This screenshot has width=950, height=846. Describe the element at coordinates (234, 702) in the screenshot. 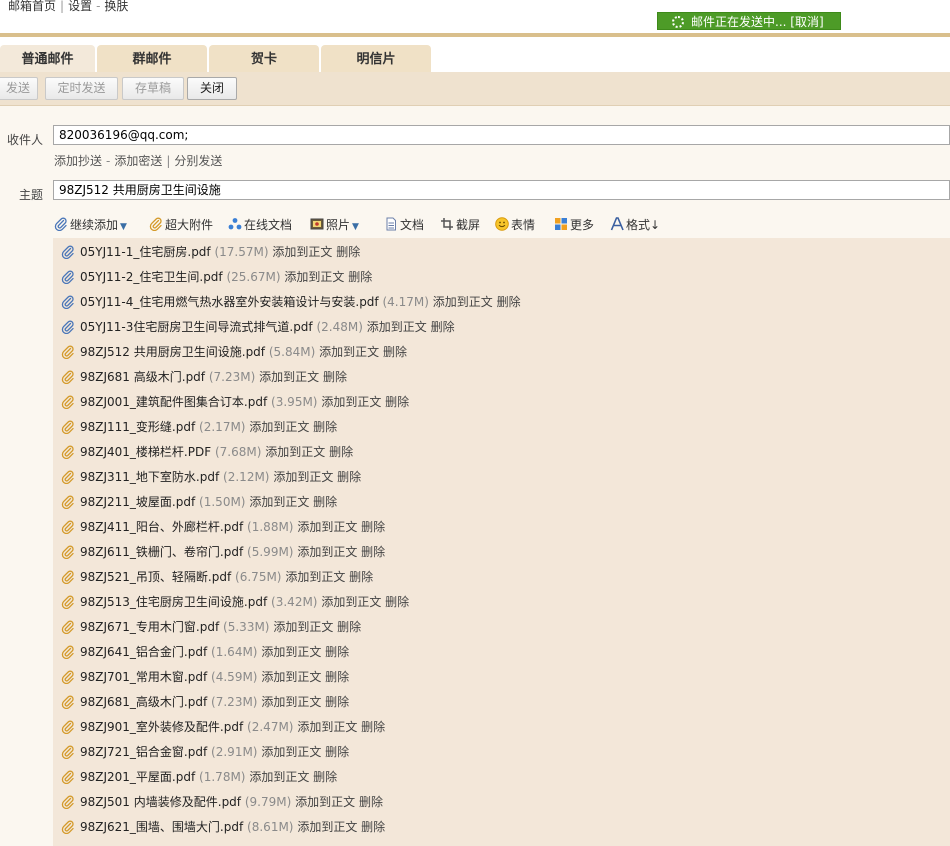

I see `attachment-size: (7.23M)` at that location.